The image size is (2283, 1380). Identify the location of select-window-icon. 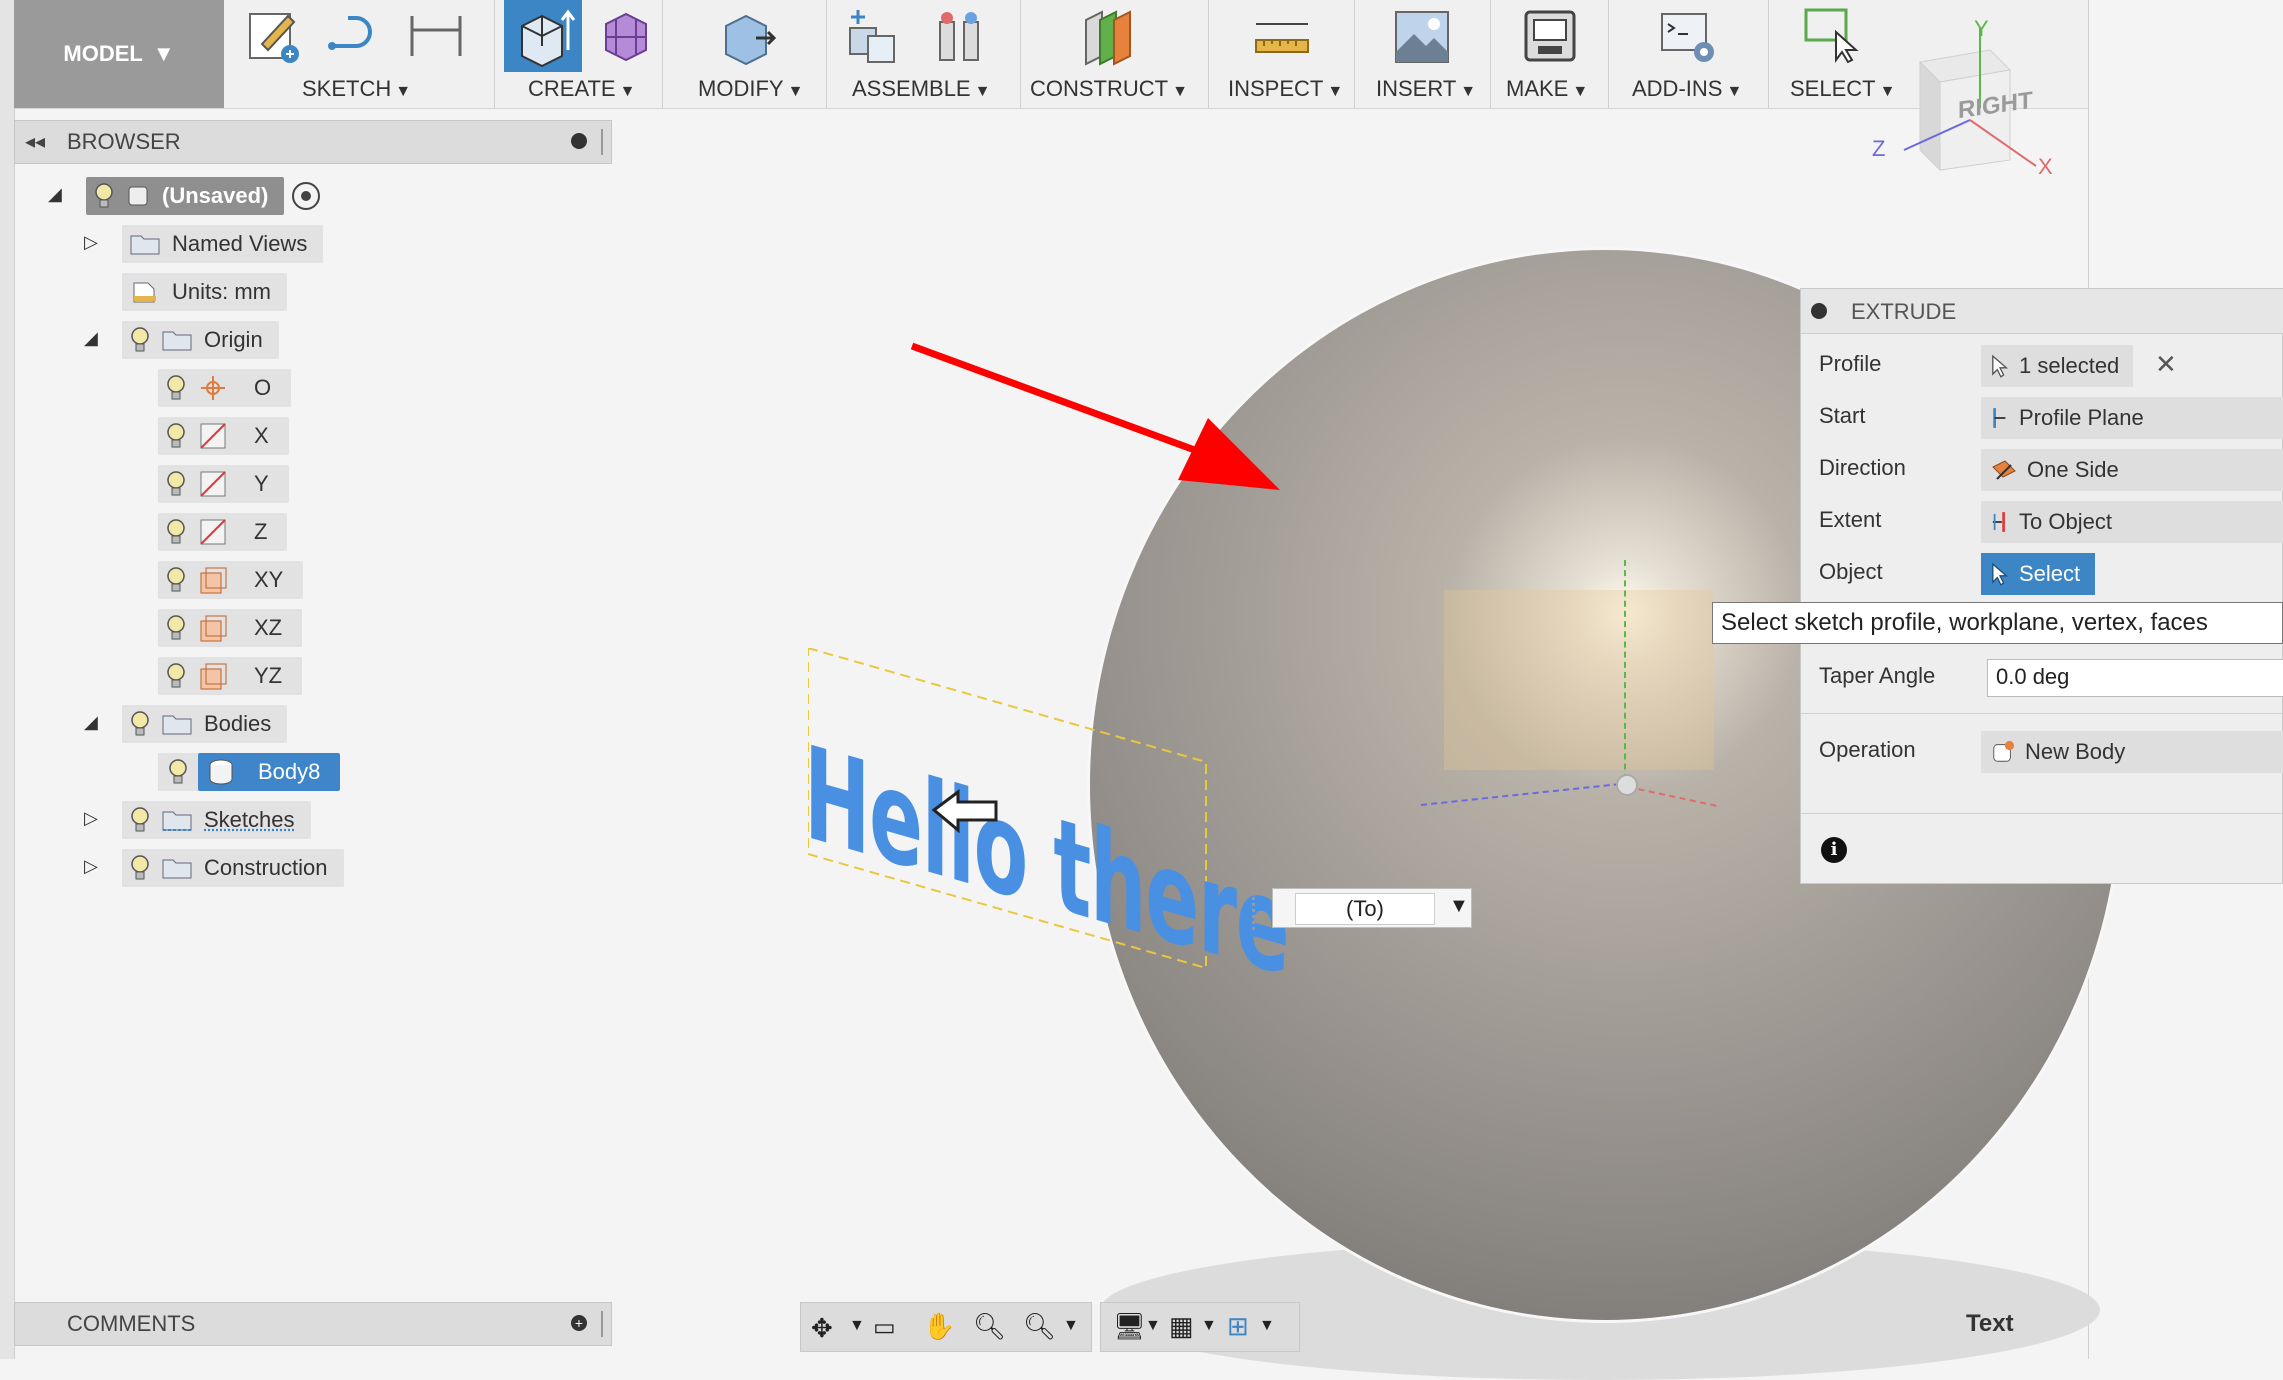
(1832, 36).